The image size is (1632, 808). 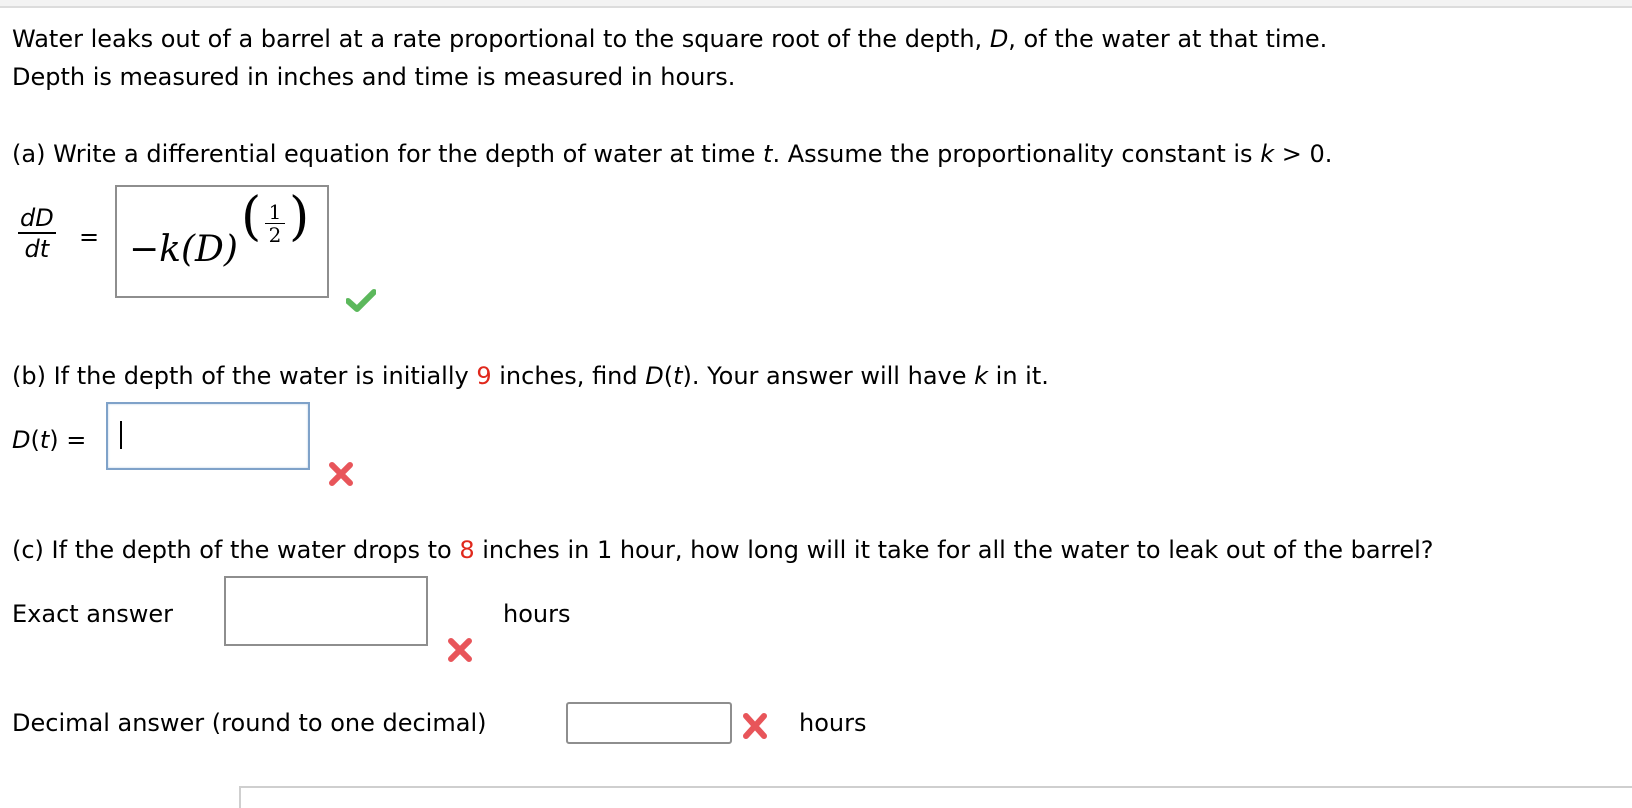 What do you see at coordinates (275, 235) in the screenshot?
I see `exponent-denominator: 2` at bounding box center [275, 235].